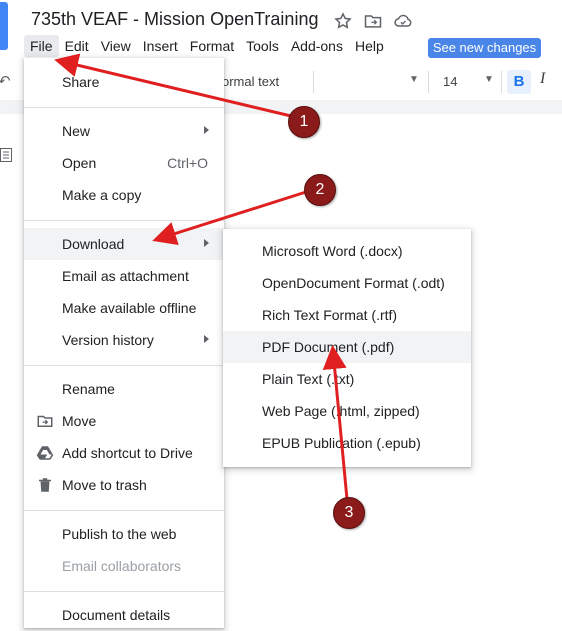 The width and height of the screenshot is (562, 631). I want to click on menu-item-version-history: Version history, so click(124, 340).